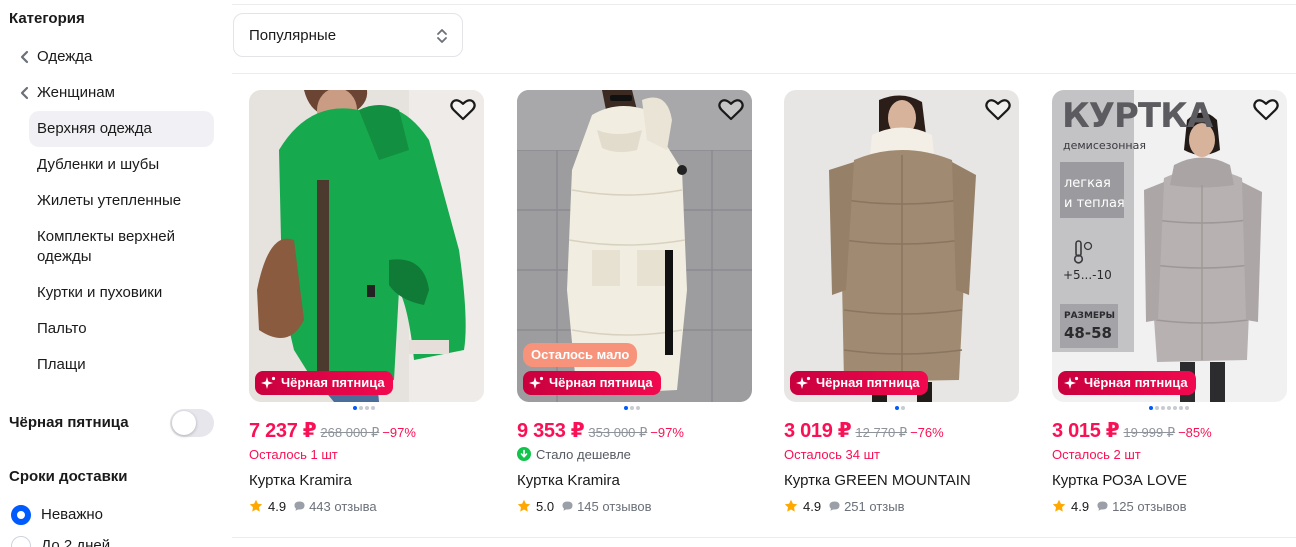 The width and height of the screenshot is (1296, 547). I want to click on toggle-knob, so click(184, 423).